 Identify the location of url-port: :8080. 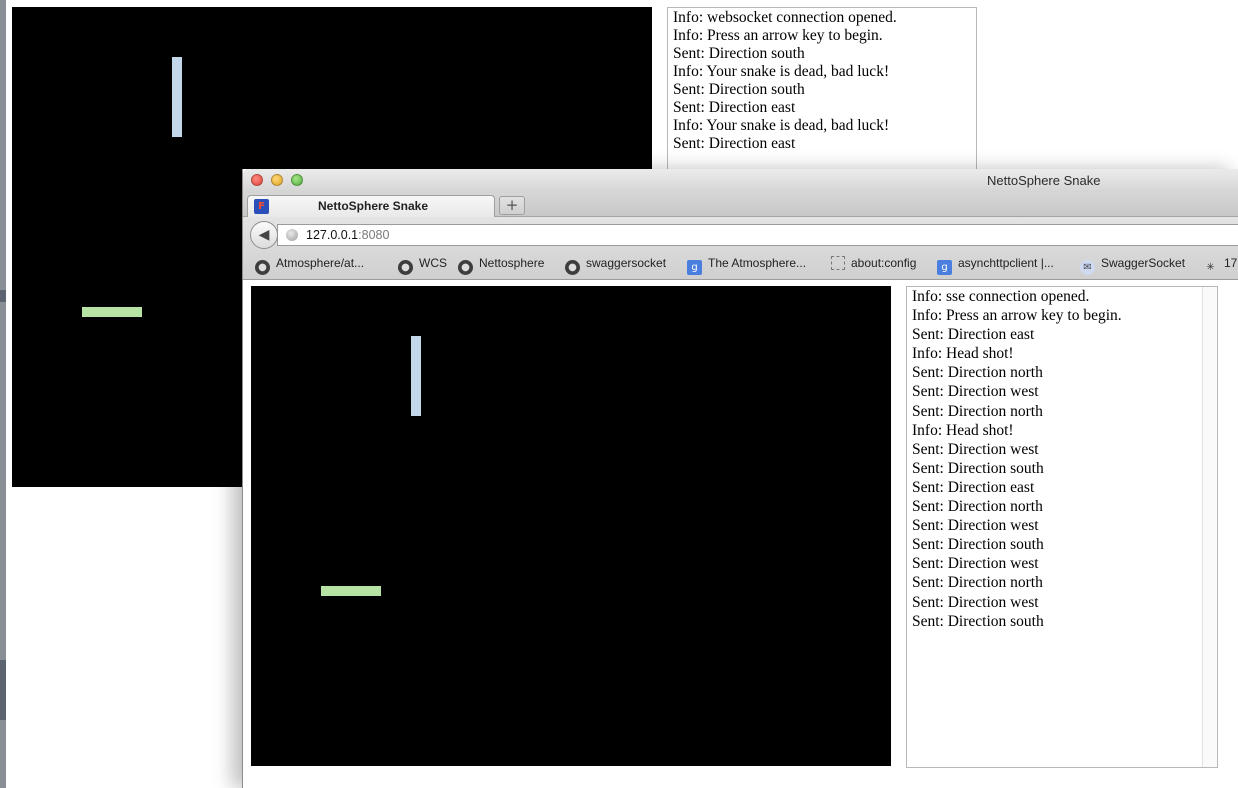
(374, 235).